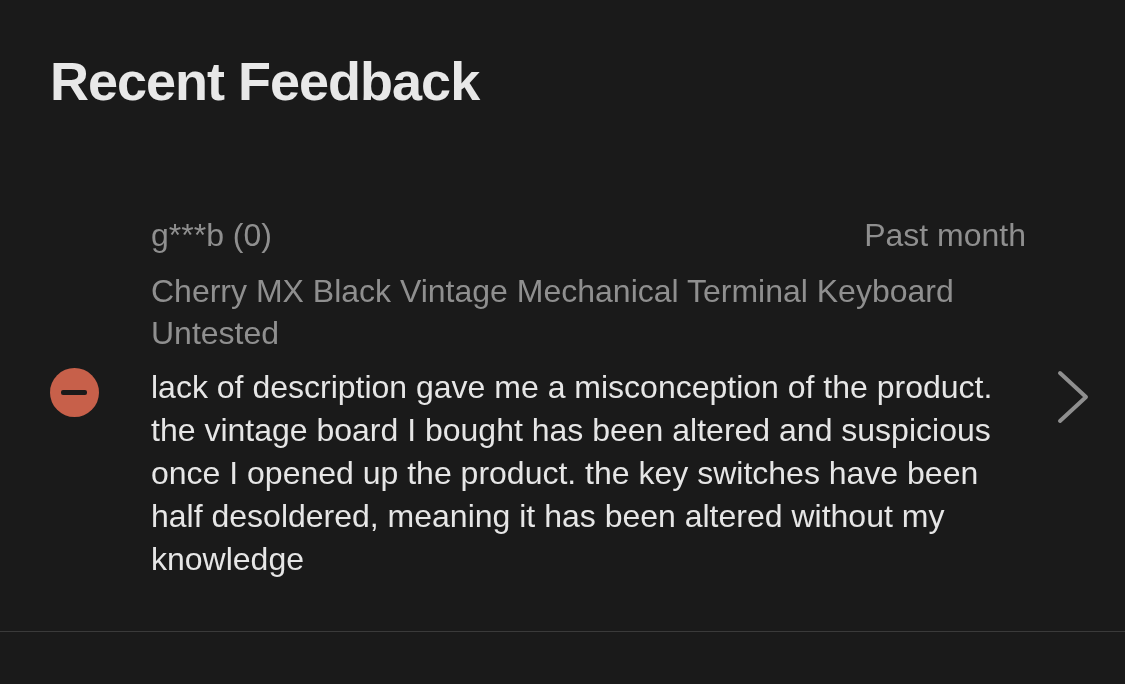  Describe the element at coordinates (211, 235) in the screenshot. I see `username: g***b (0)` at that location.